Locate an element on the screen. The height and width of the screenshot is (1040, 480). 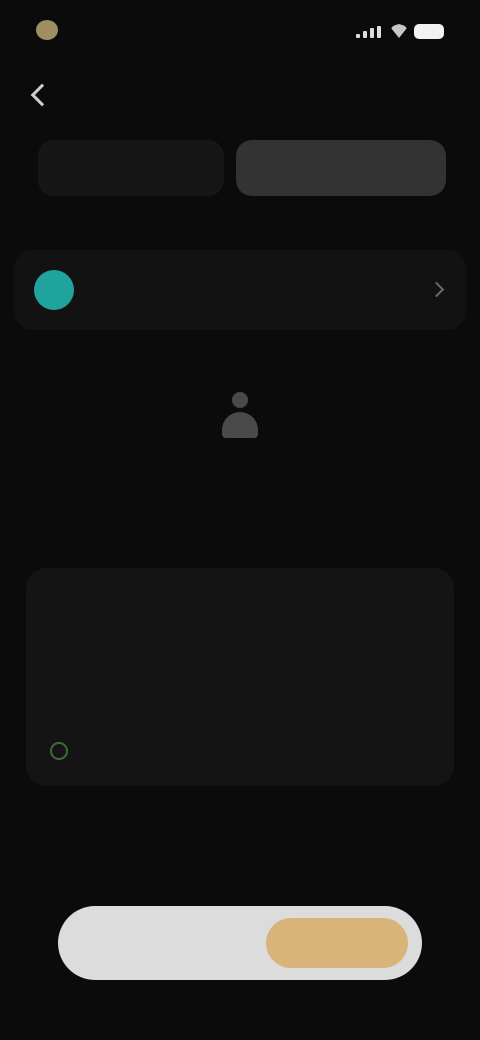
primary-action-button is located at coordinates (337, 943).